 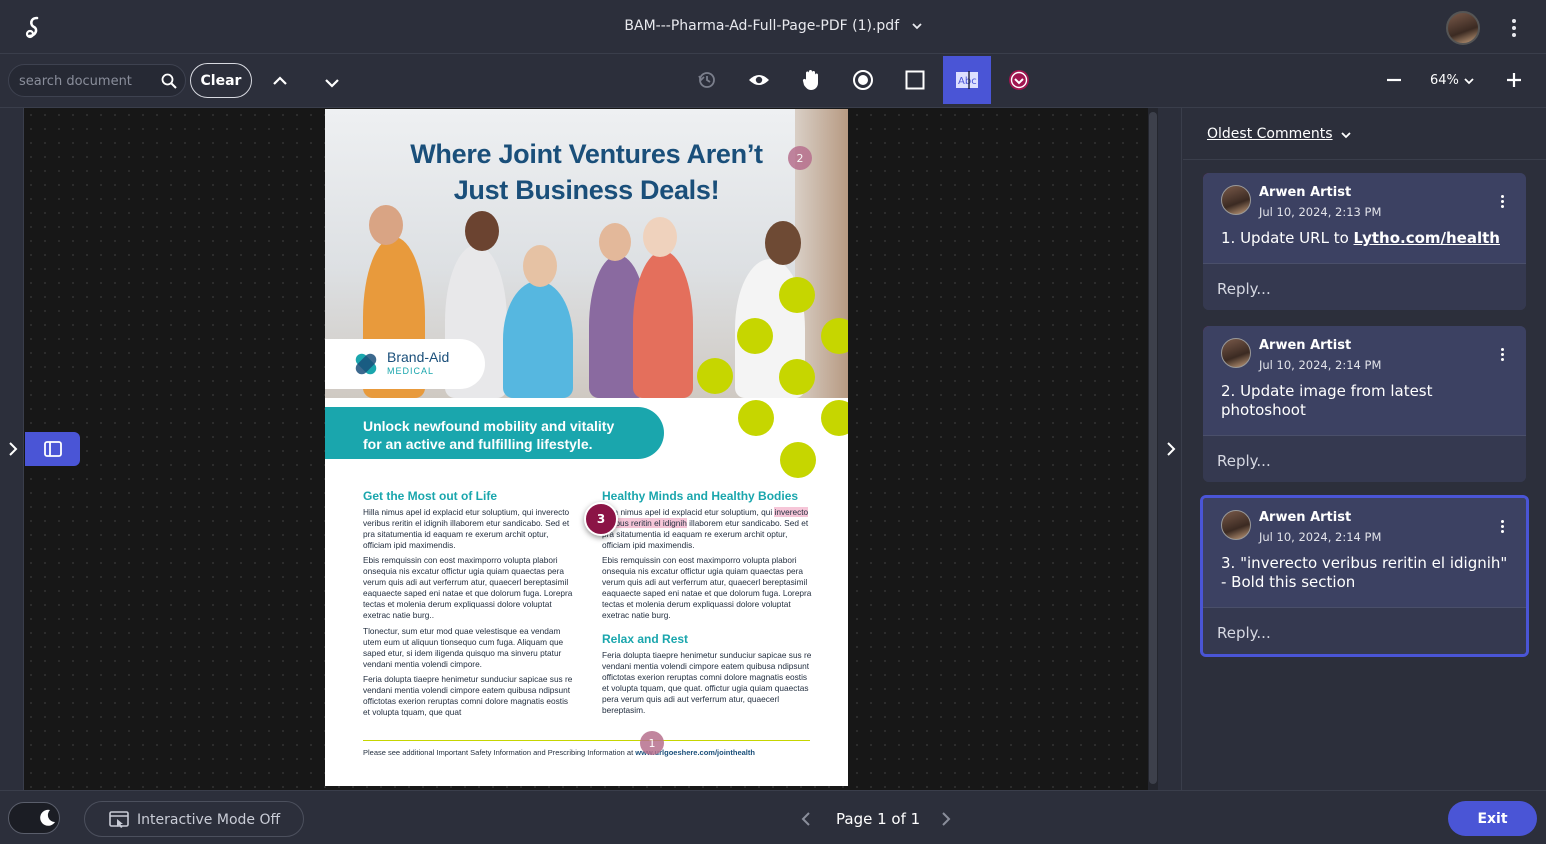 What do you see at coordinates (34, 818) in the screenshot?
I see `dark-mode-toggle` at bounding box center [34, 818].